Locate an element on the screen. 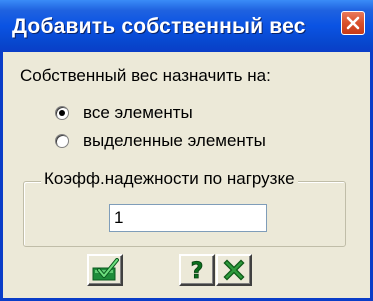 Image resolution: width=373 pixels, height=301 pixels. coefficient-group-label: Коэфф.надежности по нагрузке is located at coordinates (169, 179).